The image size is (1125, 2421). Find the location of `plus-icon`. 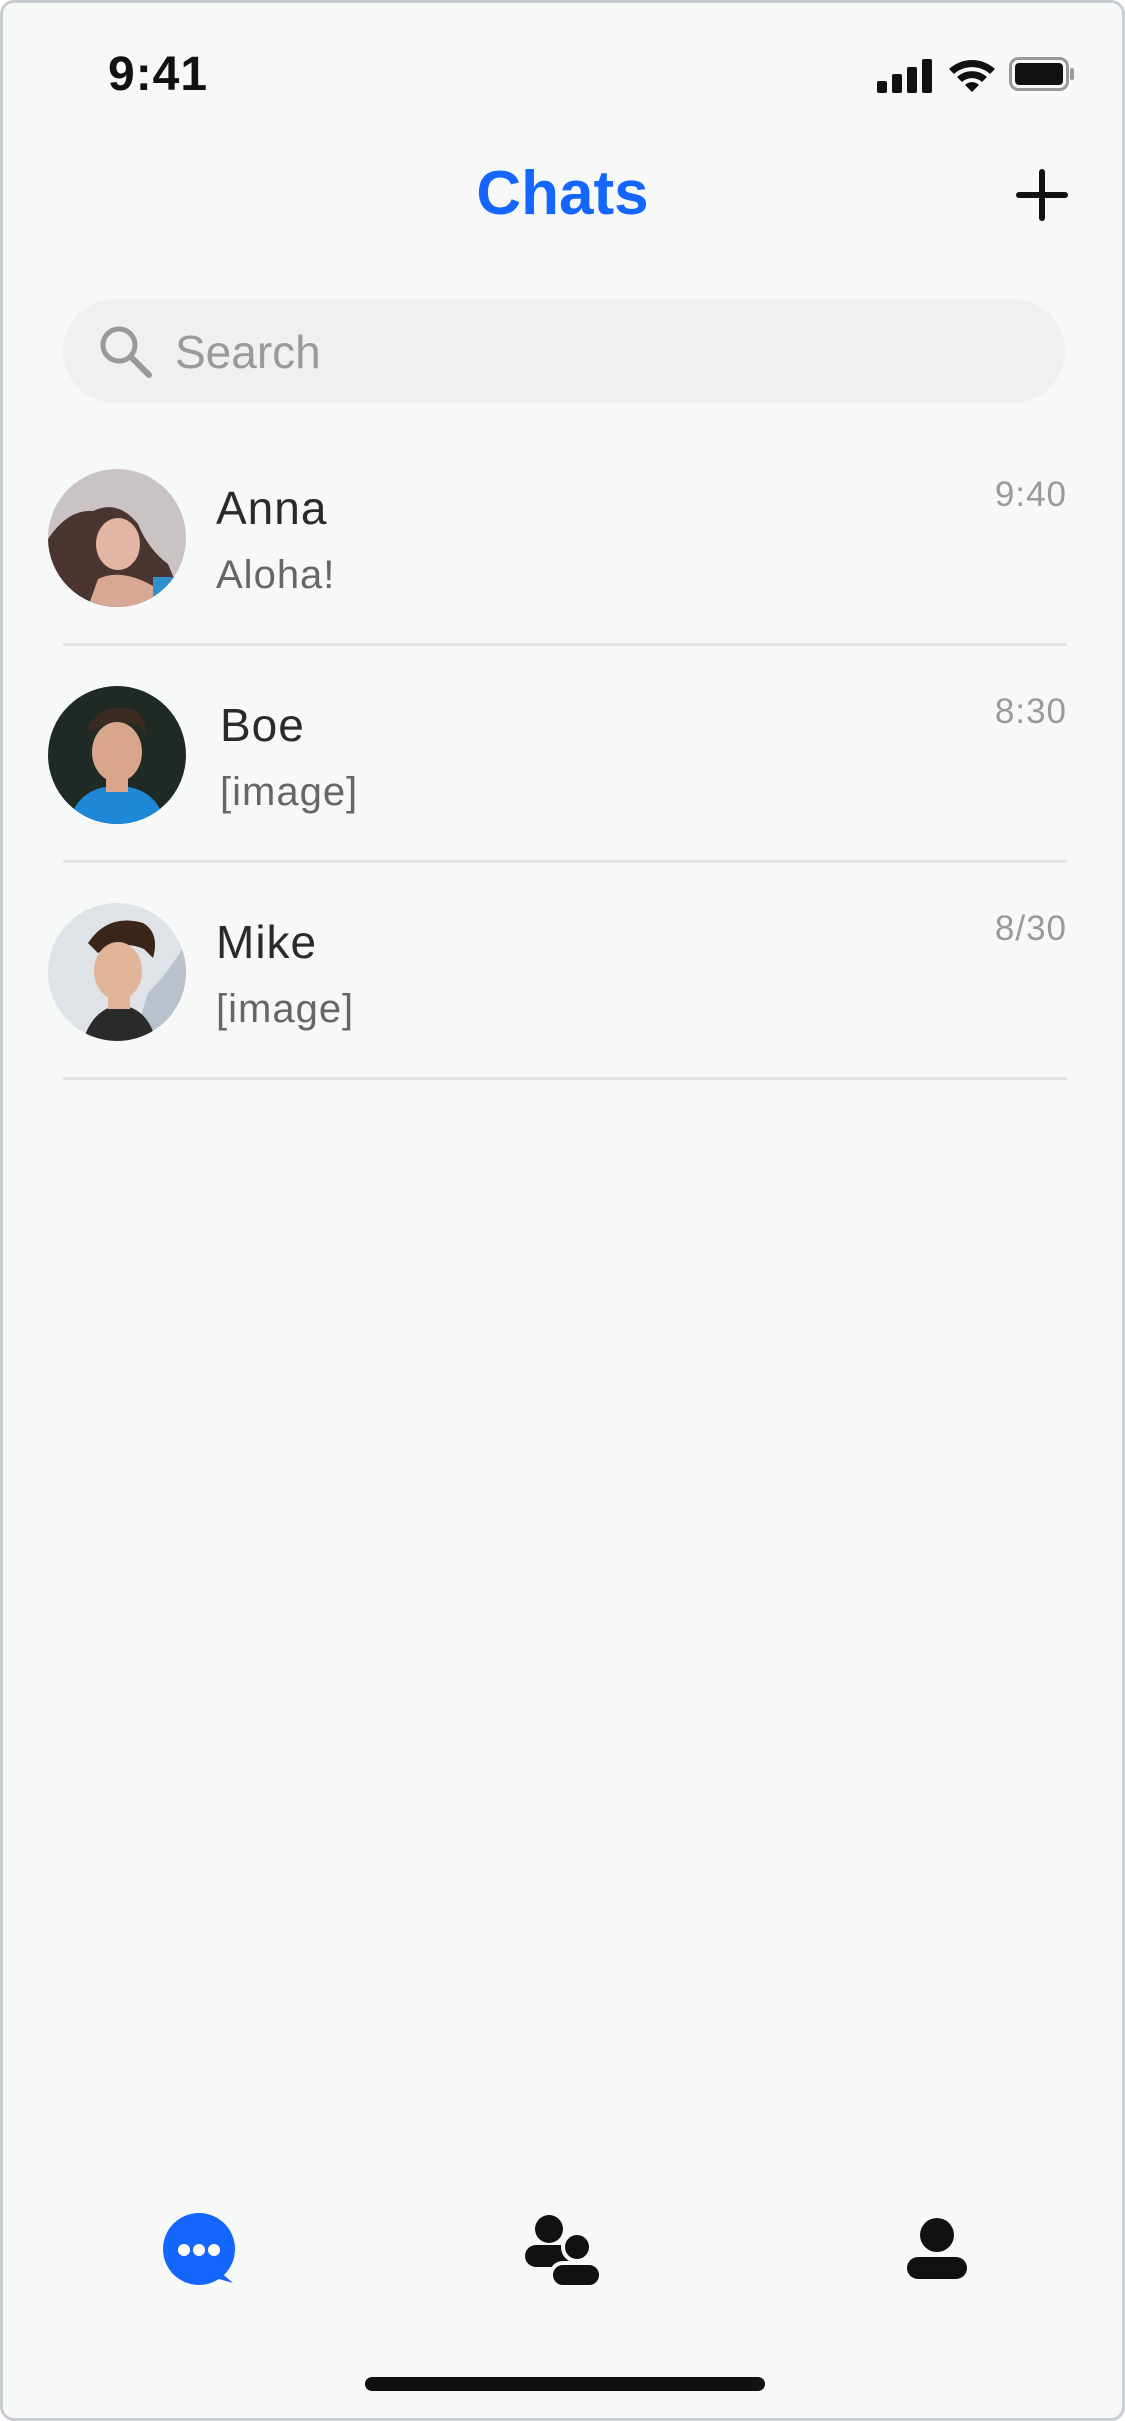

plus-icon is located at coordinates (1042, 195).